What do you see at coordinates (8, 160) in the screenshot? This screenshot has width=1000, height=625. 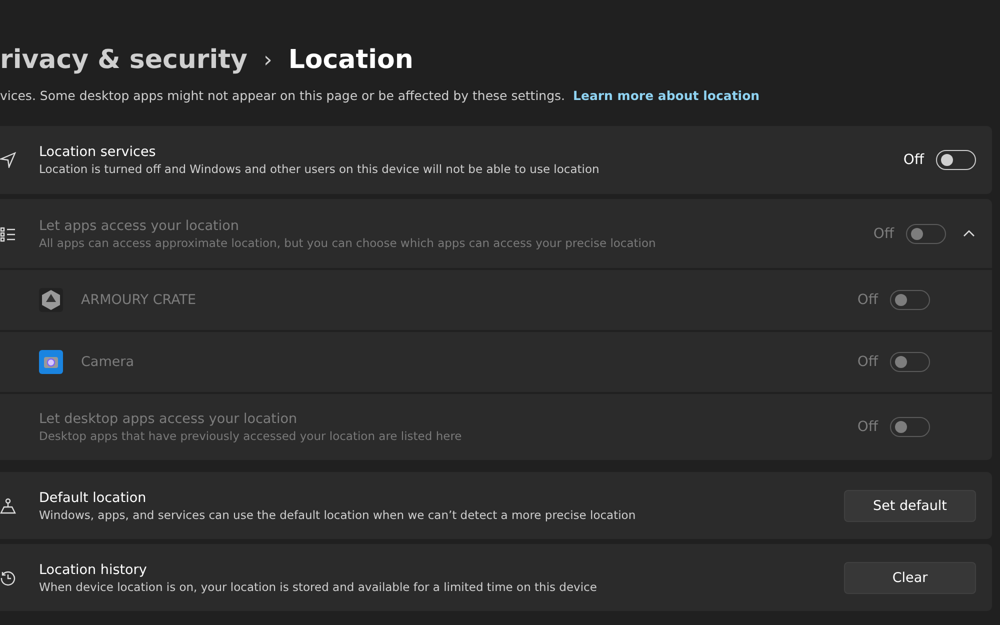 I see `navigation-arrow-icon` at bounding box center [8, 160].